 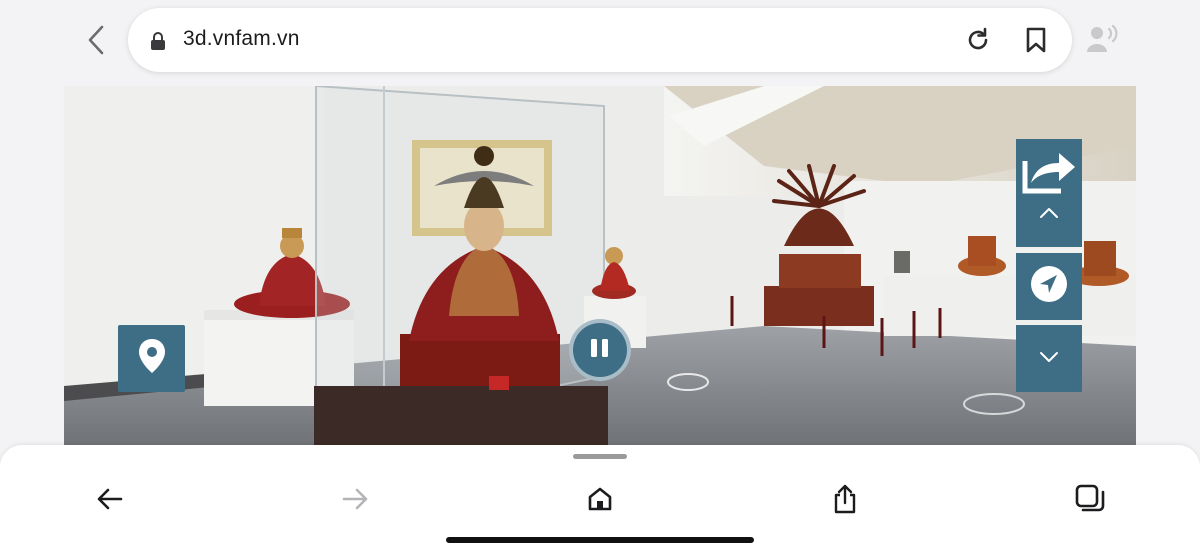 I want to click on share-page-button, so click(x=845, y=501).